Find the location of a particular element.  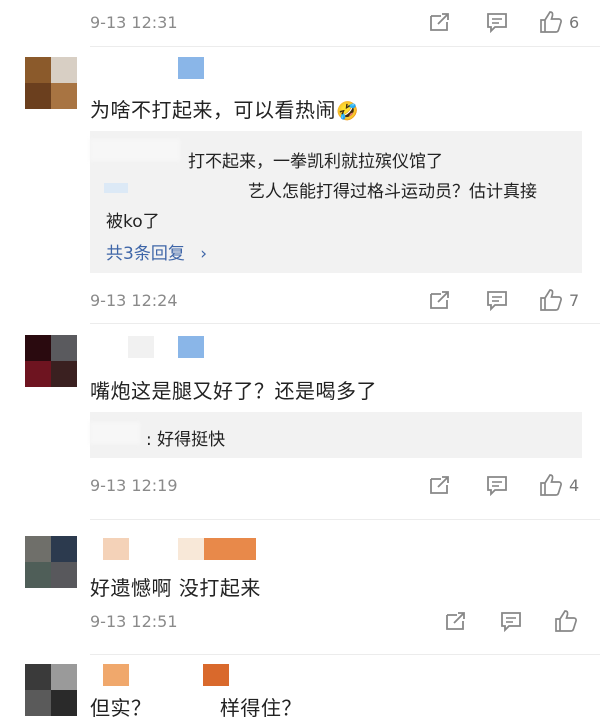

comment-text: 但实？ 样得住？ is located at coordinates (196, 708).